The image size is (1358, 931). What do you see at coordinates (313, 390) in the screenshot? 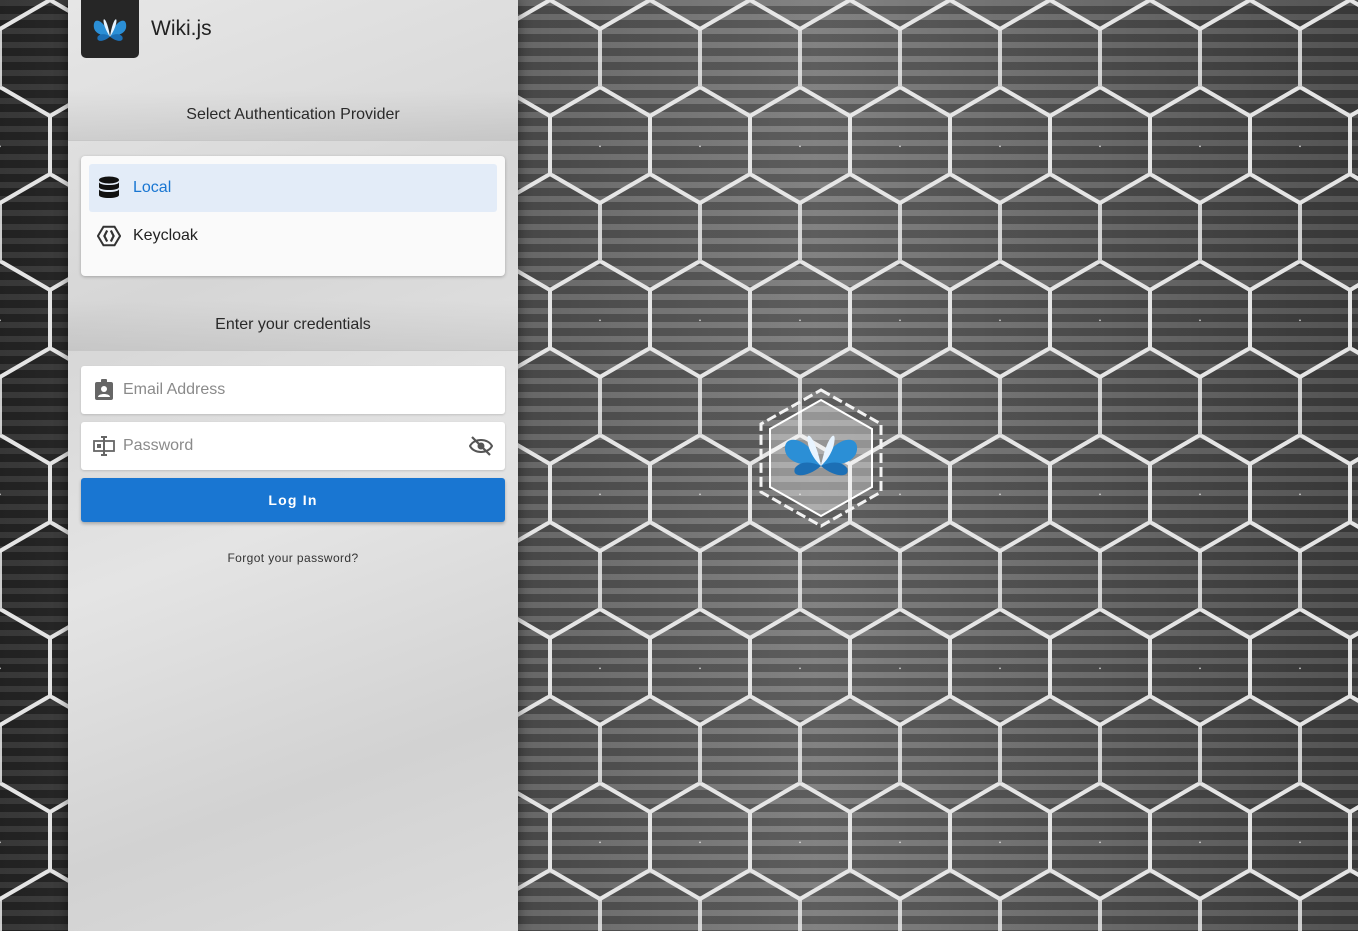
I see `email-input` at bounding box center [313, 390].